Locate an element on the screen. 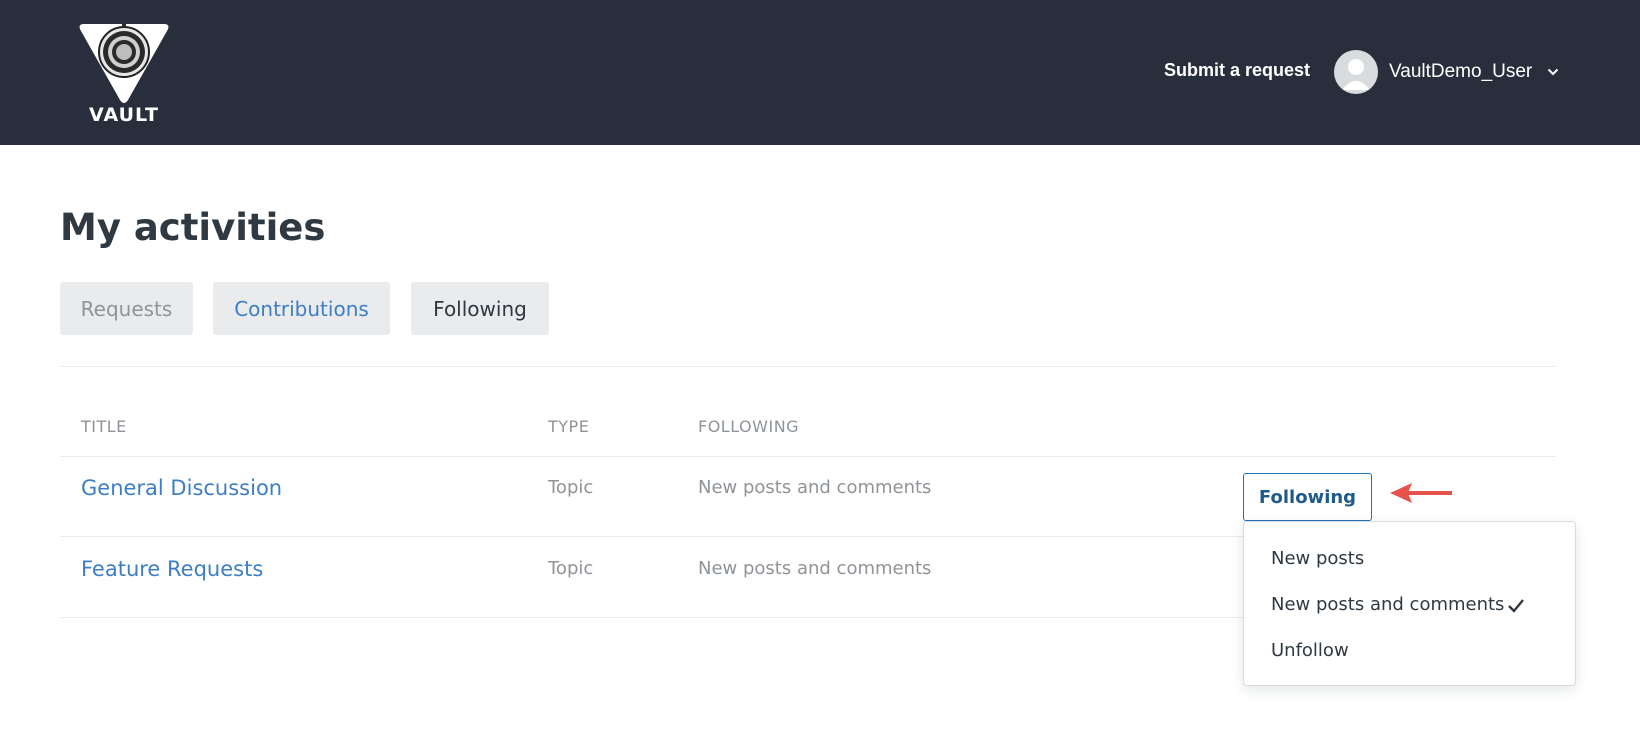  table-header-divider is located at coordinates (808, 456).